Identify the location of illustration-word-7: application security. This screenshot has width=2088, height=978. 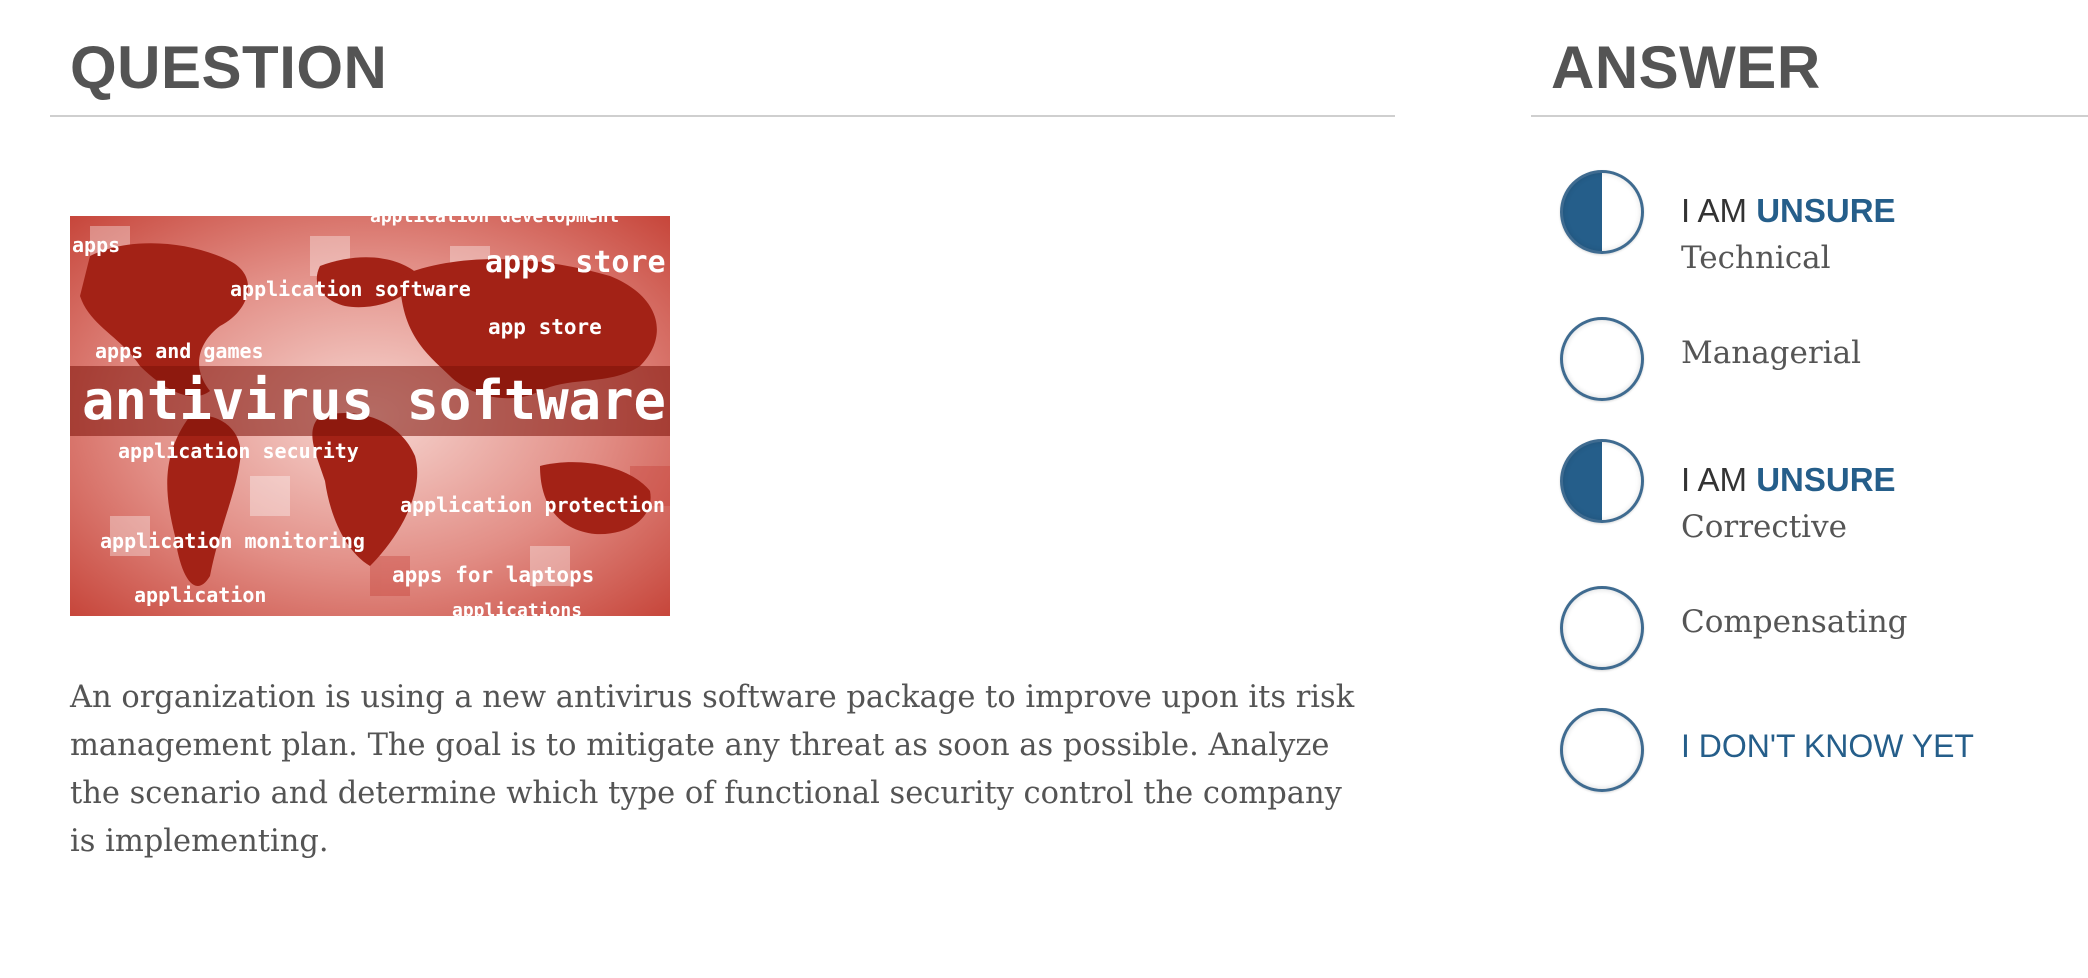
(238, 451).